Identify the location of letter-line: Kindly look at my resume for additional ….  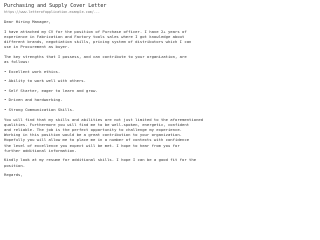
(100, 160).